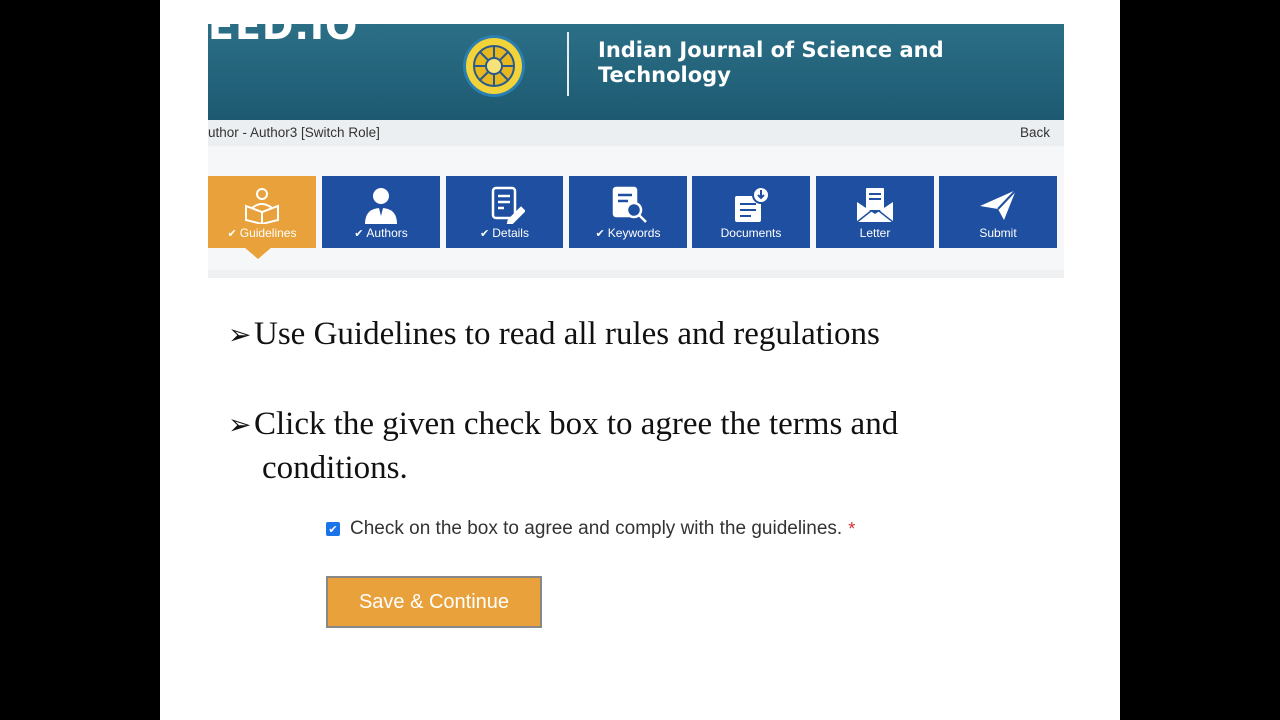  I want to click on required-marker: *, so click(852, 528).